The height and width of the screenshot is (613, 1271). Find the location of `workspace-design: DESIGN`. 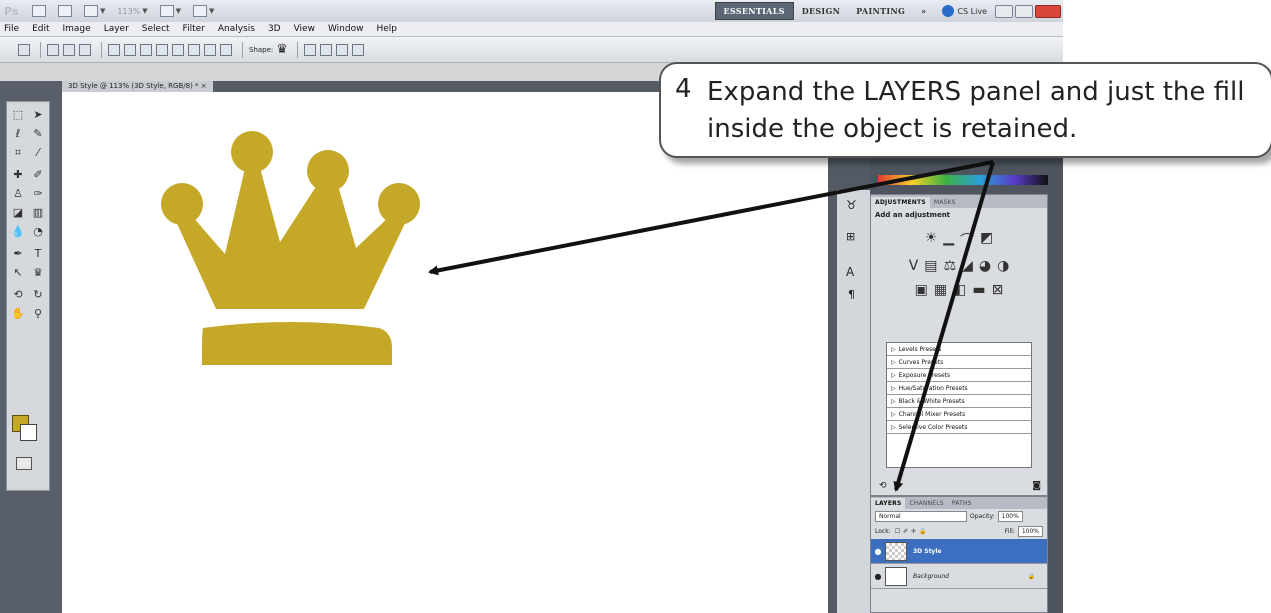

workspace-design: DESIGN is located at coordinates (821, 11).